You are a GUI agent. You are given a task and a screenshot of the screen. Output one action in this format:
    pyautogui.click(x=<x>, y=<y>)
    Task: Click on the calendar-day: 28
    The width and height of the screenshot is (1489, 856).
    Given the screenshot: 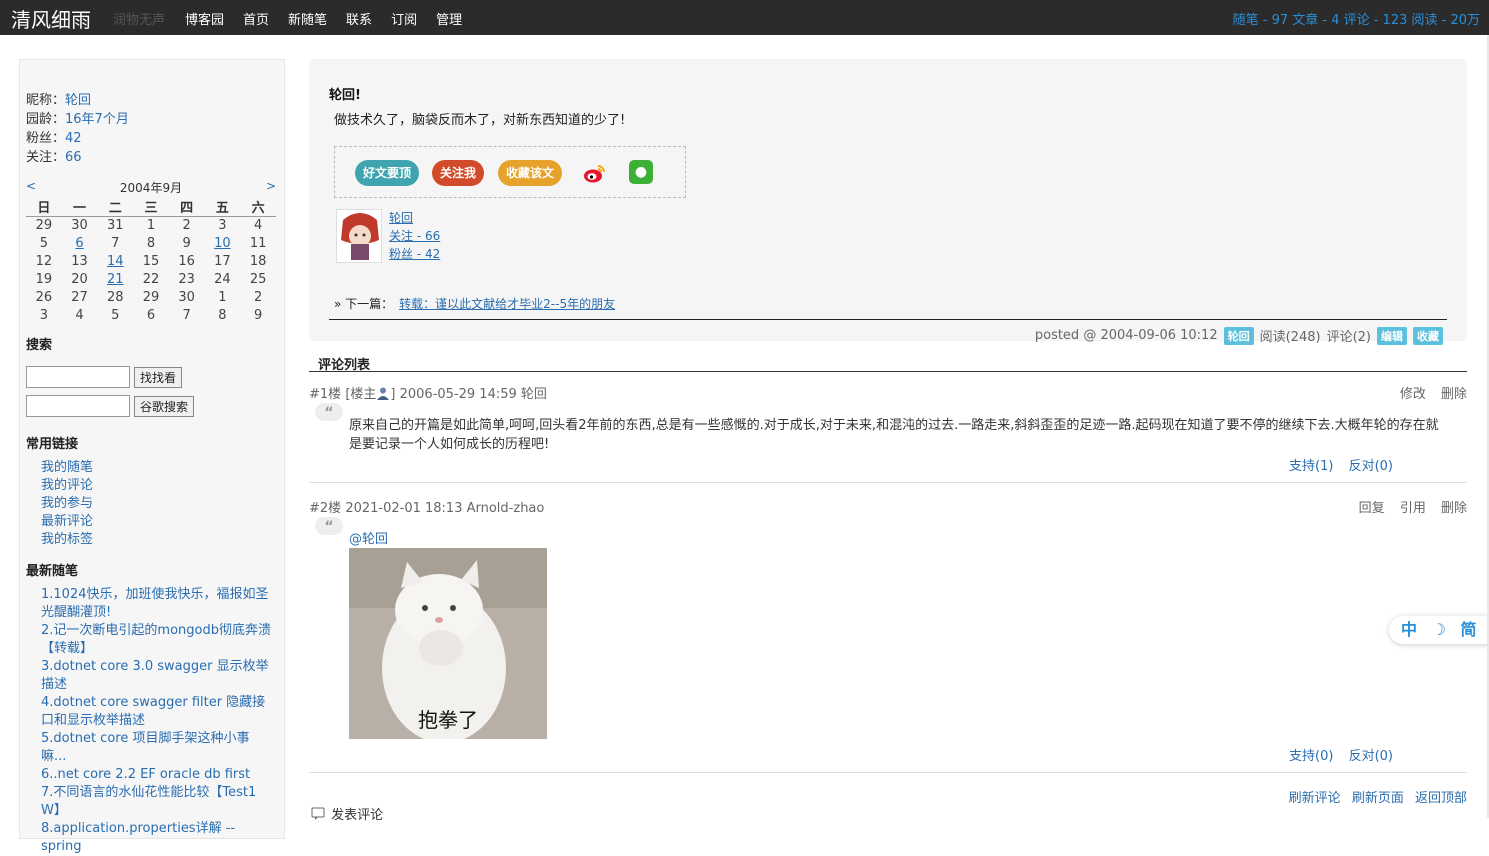 What is the action you would take?
    pyautogui.click(x=115, y=297)
    